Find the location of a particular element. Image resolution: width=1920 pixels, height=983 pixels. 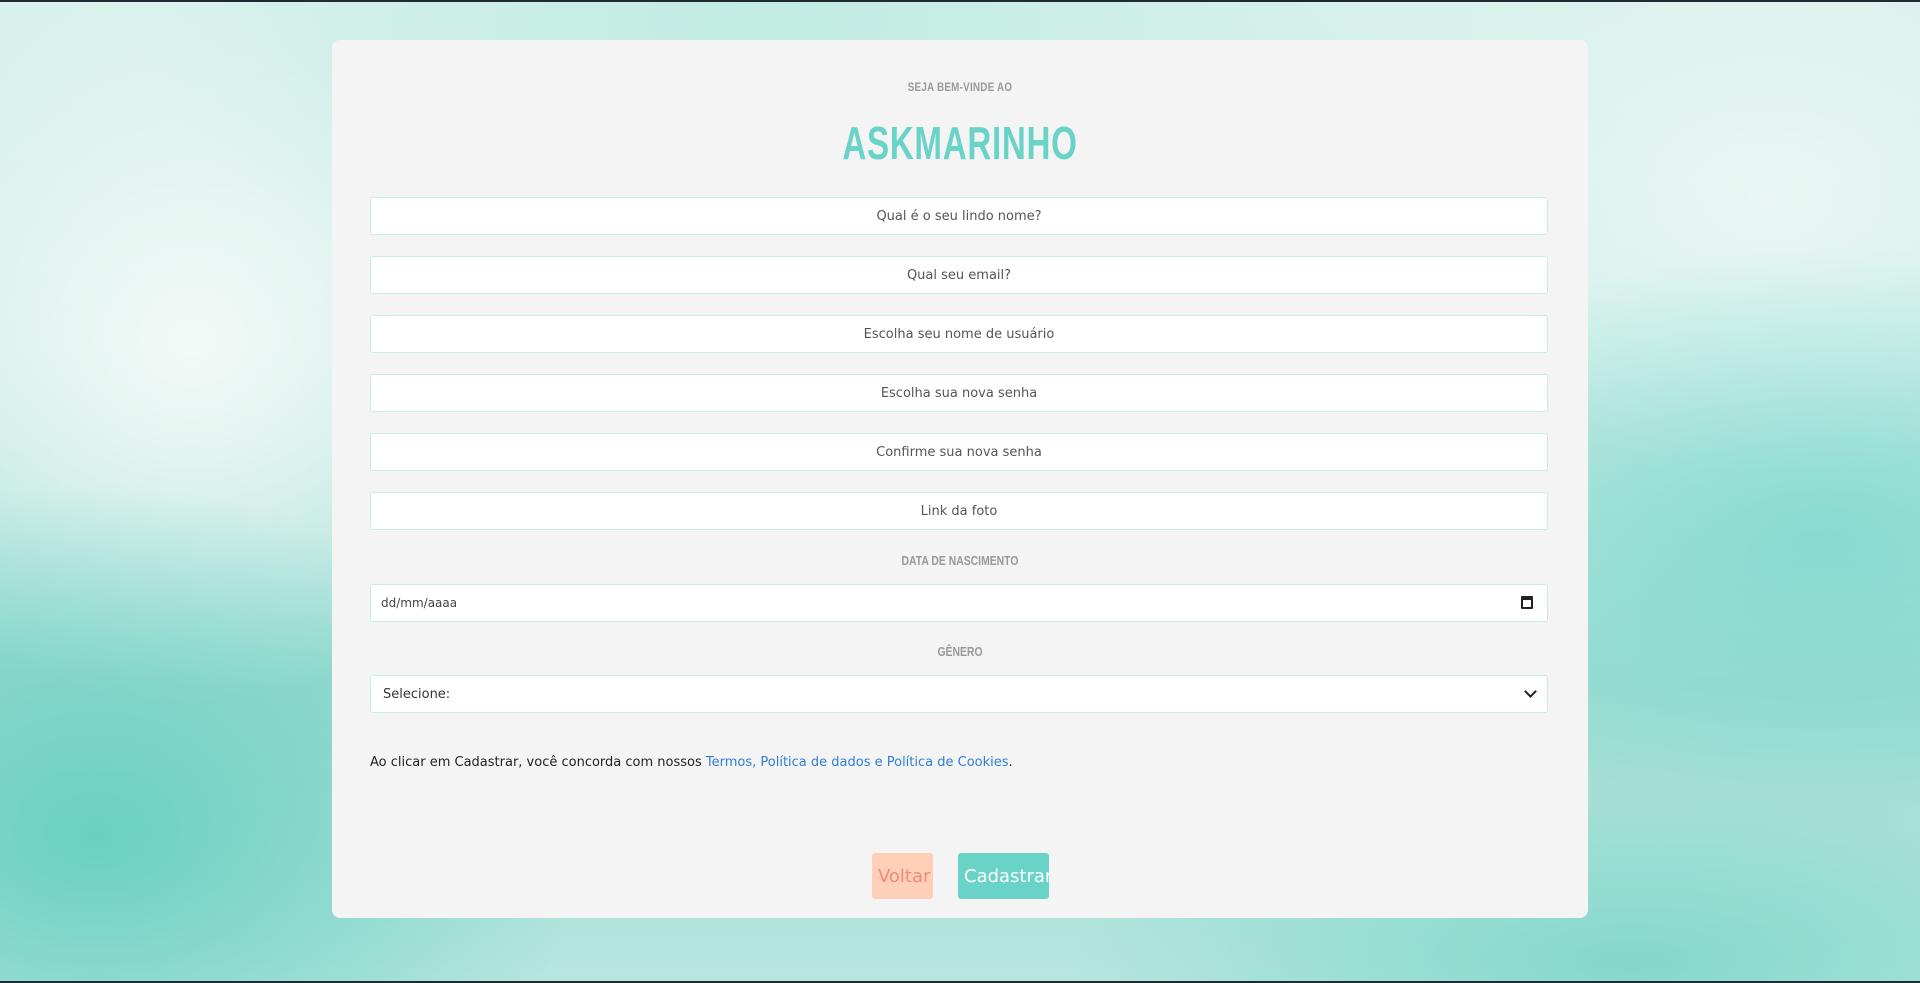

calendar-icon is located at coordinates (1527, 602).